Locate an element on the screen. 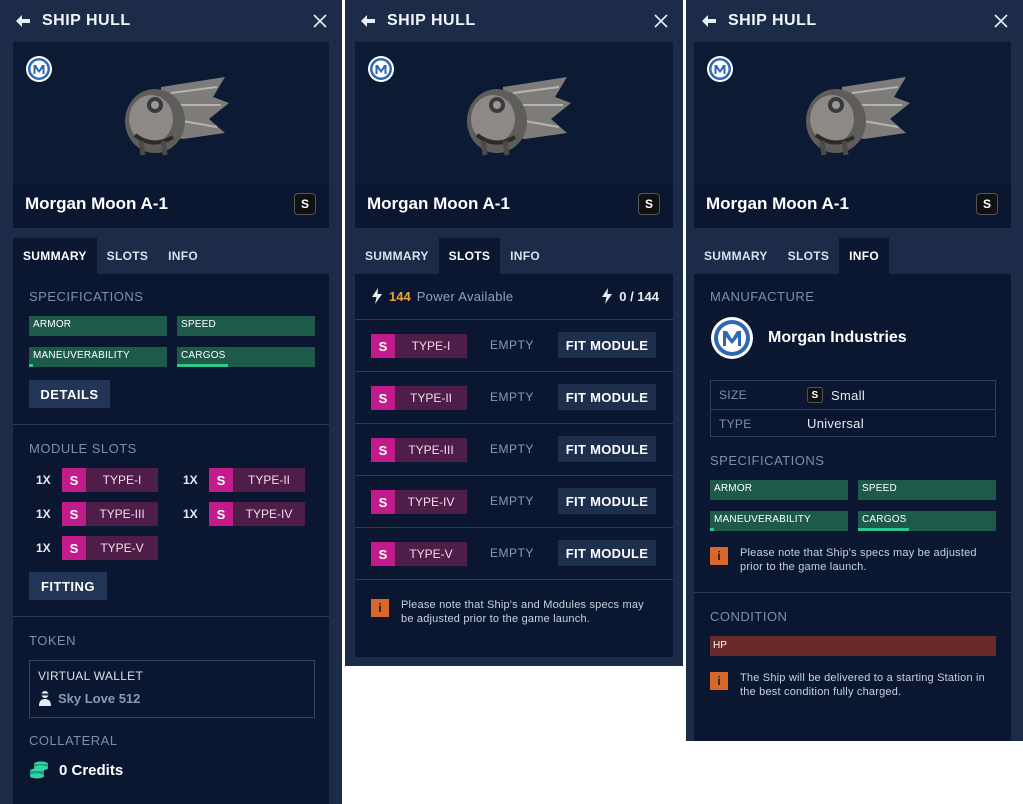 Image resolution: width=1023 pixels, height=804 pixels. module-slot-type-v: 1X S TYPE-V is located at coordinates (97, 548).